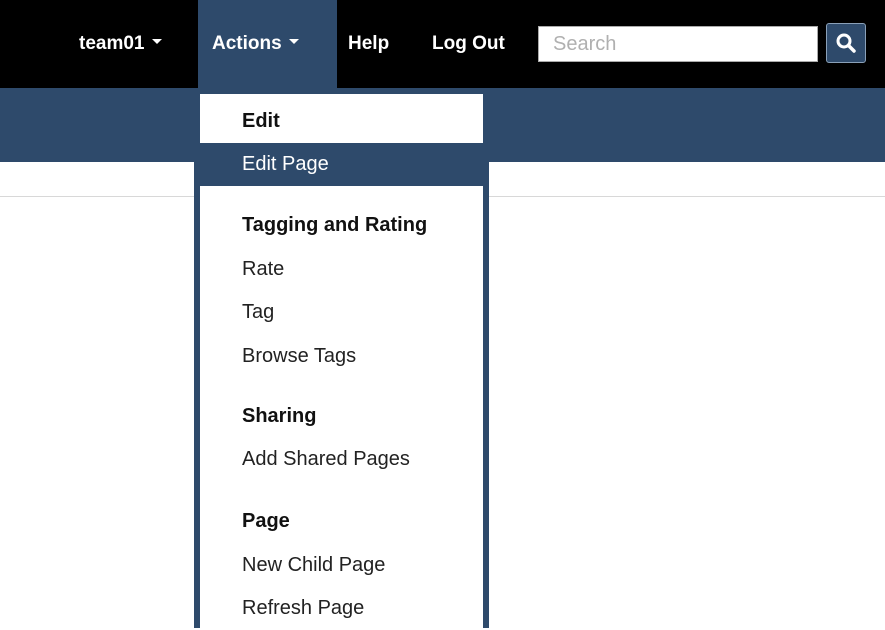 The image size is (885, 630). Describe the element at coordinates (261, 121) in the screenshot. I see `menu-heading-edit: Edit` at that location.